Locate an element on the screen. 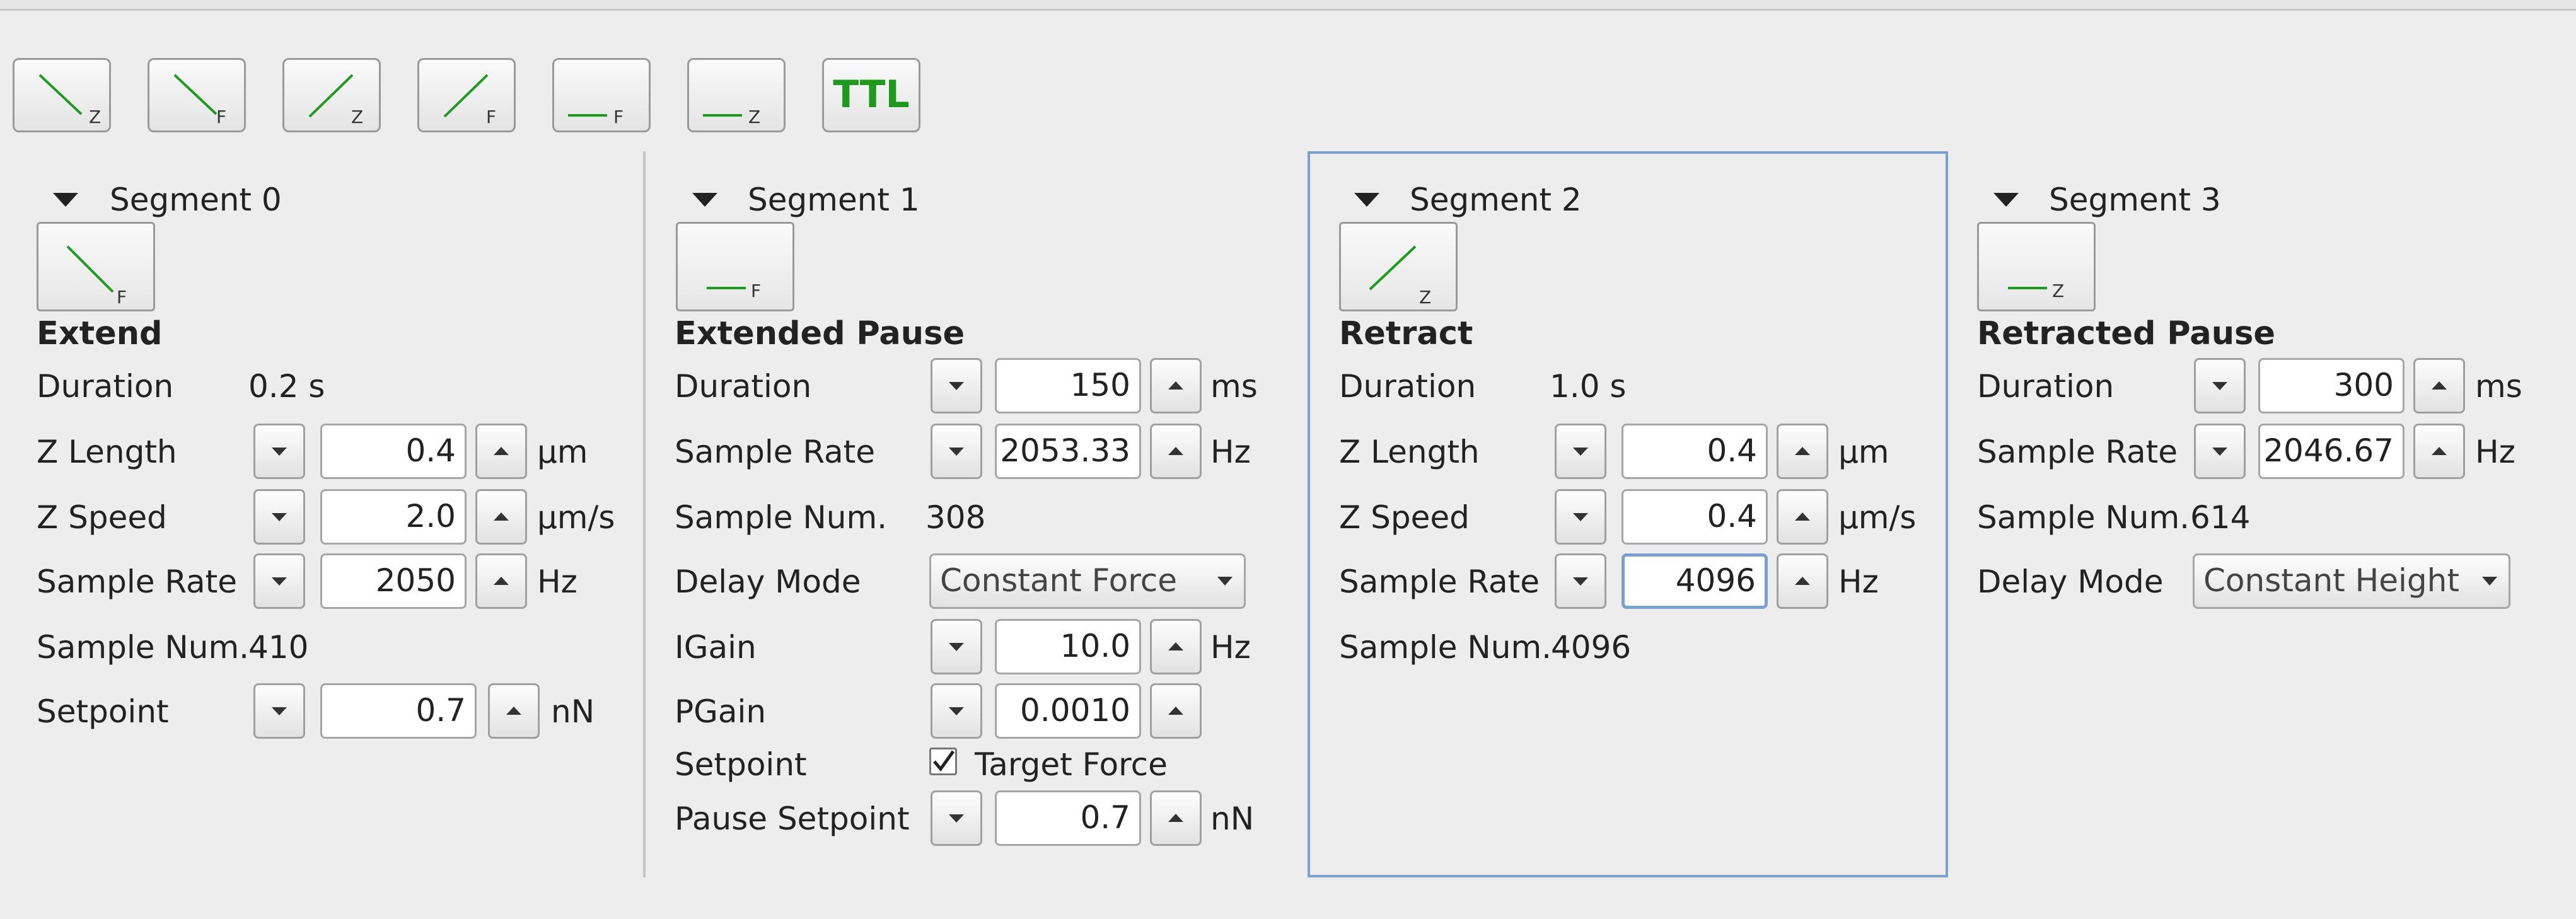 The image size is (2576, 919). extend-f-icon: F is located at coordinates (97, 276).